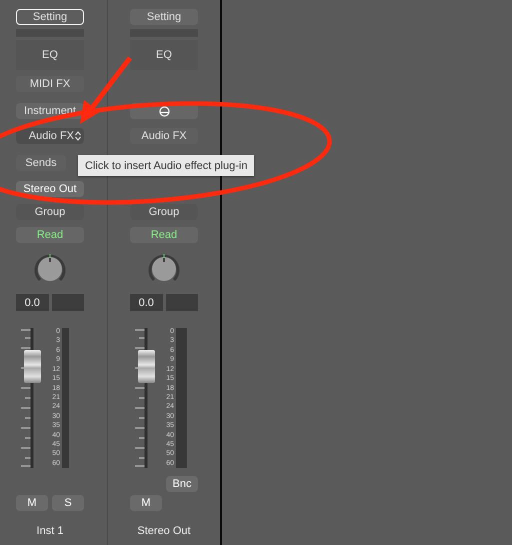 This screenshot has height=545, width=512. I want to click on output-button: Stereo Out, so click(50, 189).